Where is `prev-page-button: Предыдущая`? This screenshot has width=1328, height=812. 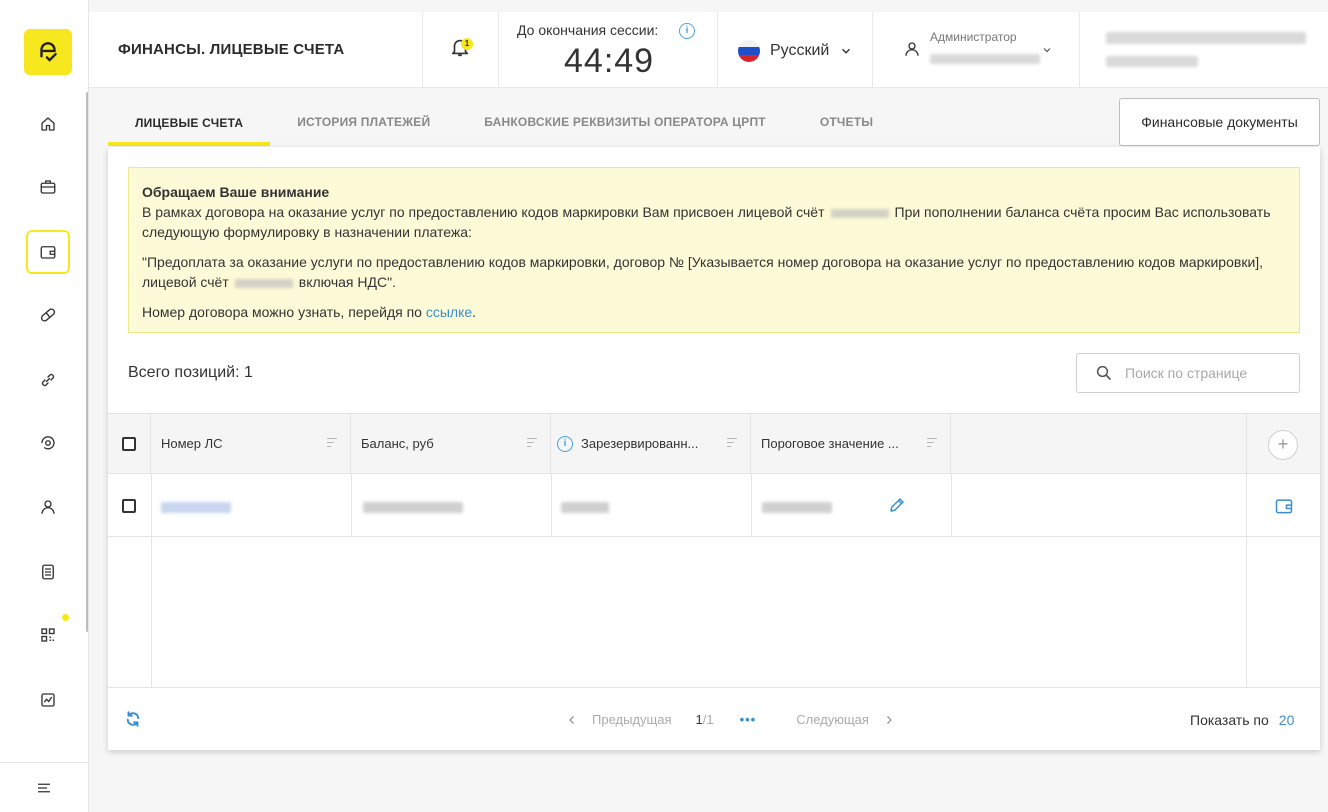 prev-page-button: Предыдущая is located at coordinates (619, 719).